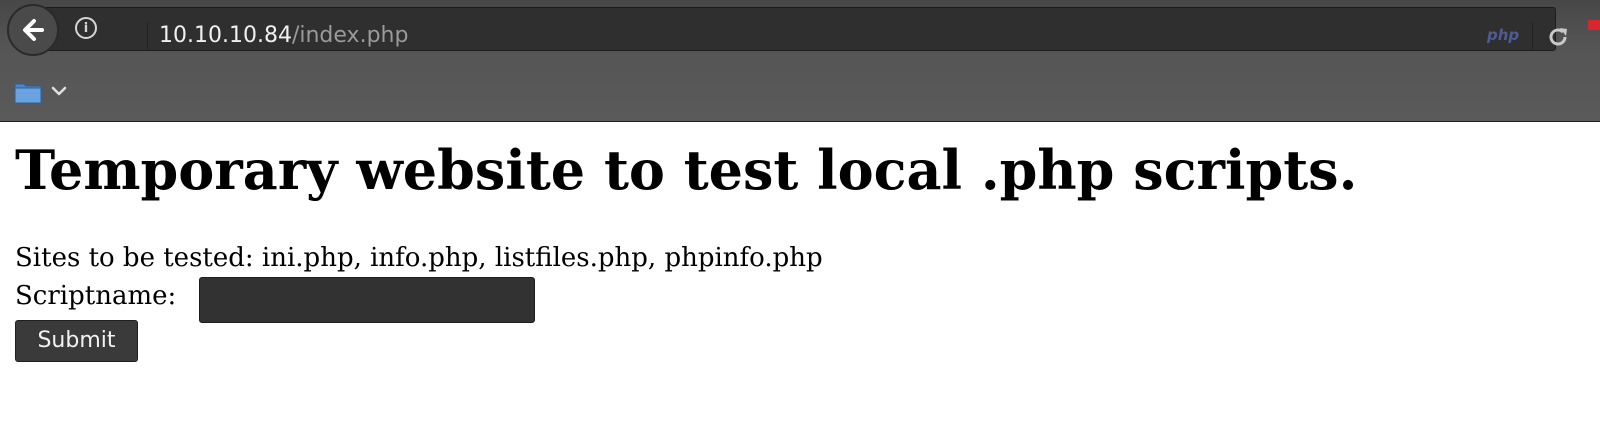  I want to click on reload-divider, so click(1532, 36).